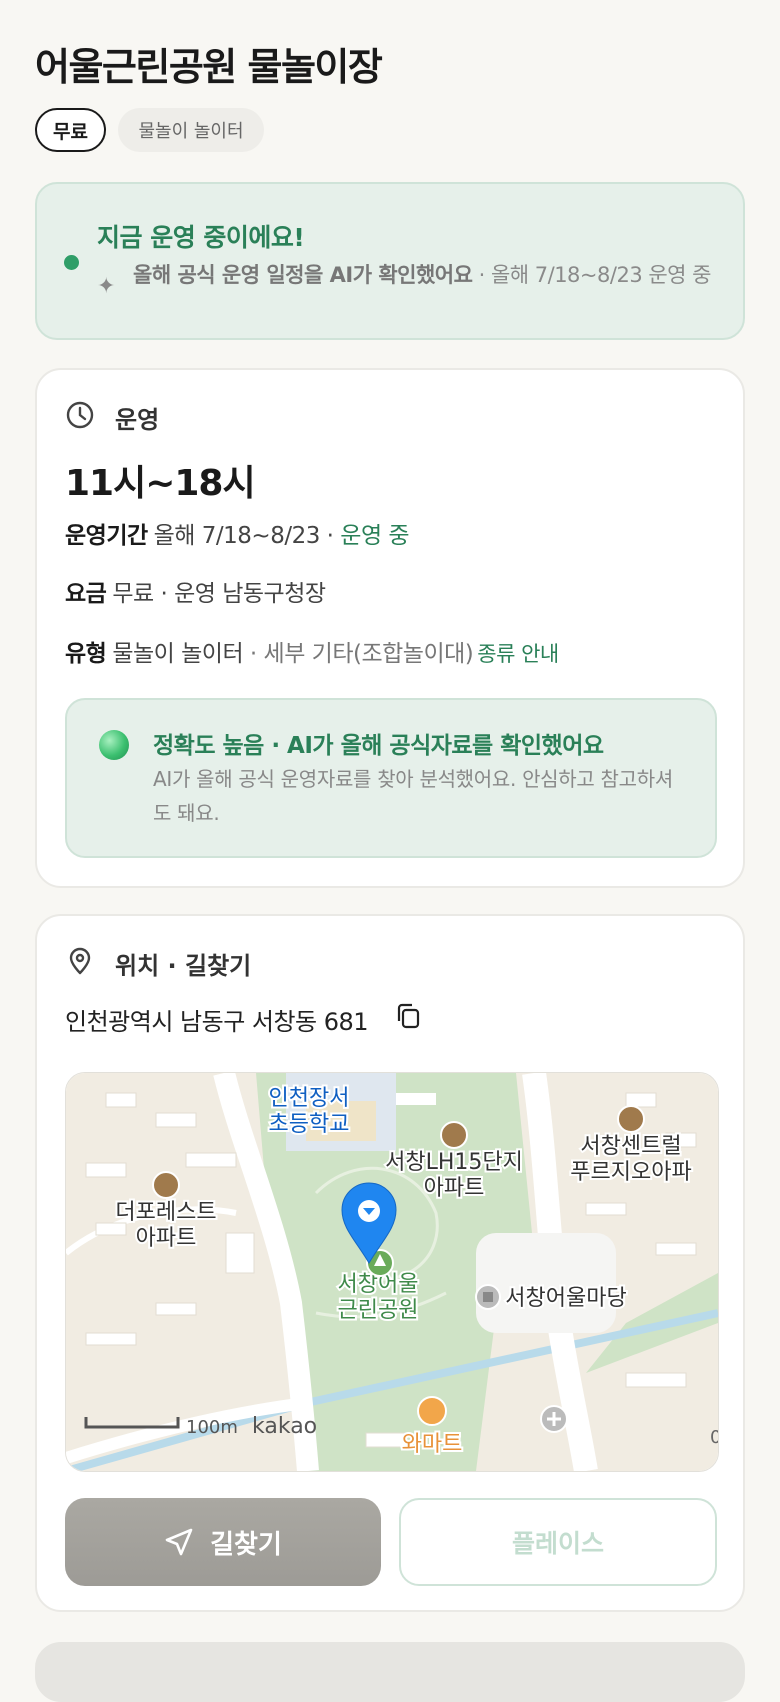  I want to click on place-button: 플레이스, so click(558, 1542).